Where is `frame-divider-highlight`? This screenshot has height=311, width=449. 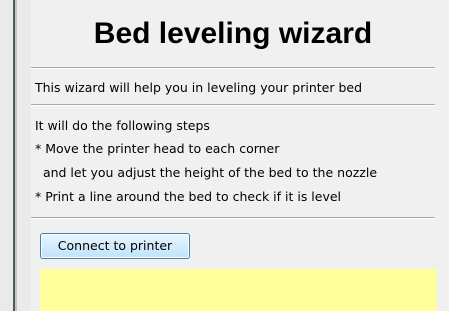
frame-divider-highlight is located at coordinates (16, 155).